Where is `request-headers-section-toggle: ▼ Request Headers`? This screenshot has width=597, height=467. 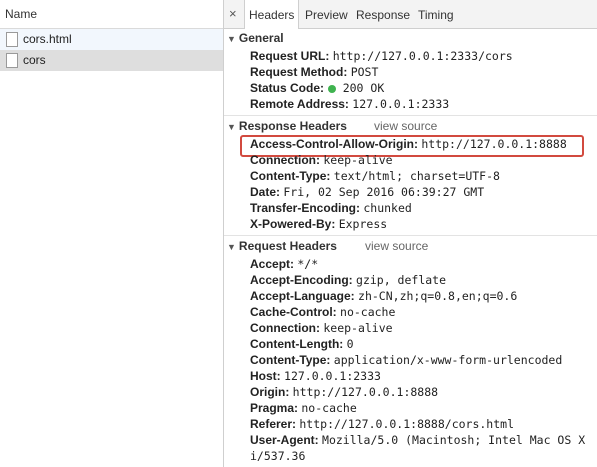 request-headers-section-toggle: ▼ Request Headers is located at coordinates (282, 246).